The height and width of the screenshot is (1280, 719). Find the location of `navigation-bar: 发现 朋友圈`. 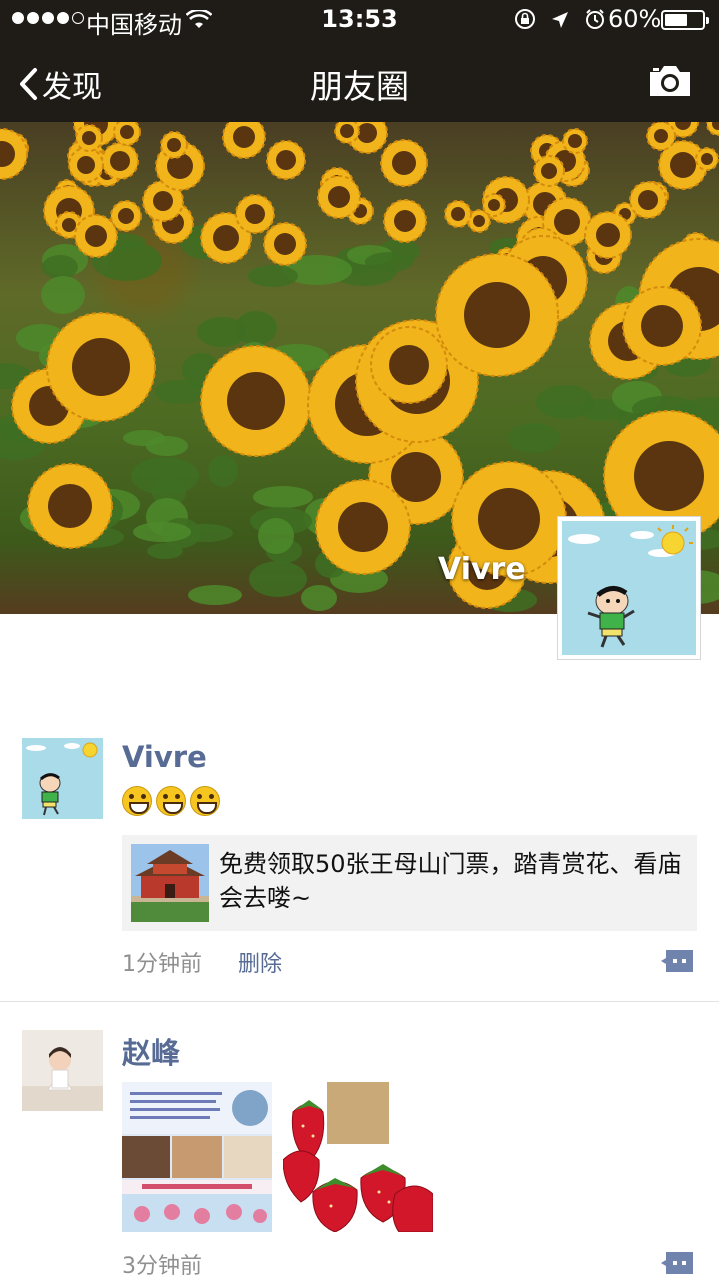

navigation-bar: 发现 朋友圈 is located at coordinates (359, 81).